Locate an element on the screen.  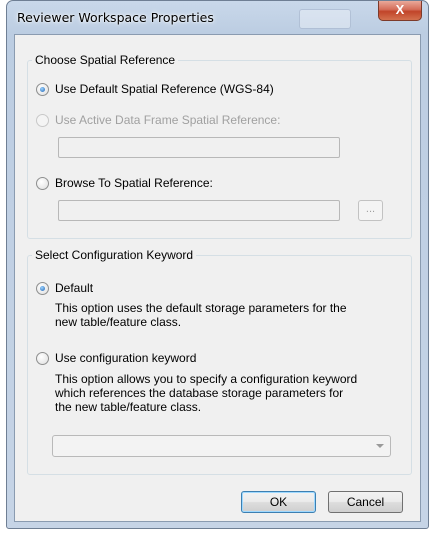
background-window-ghost is located at coordinates (325, 19).